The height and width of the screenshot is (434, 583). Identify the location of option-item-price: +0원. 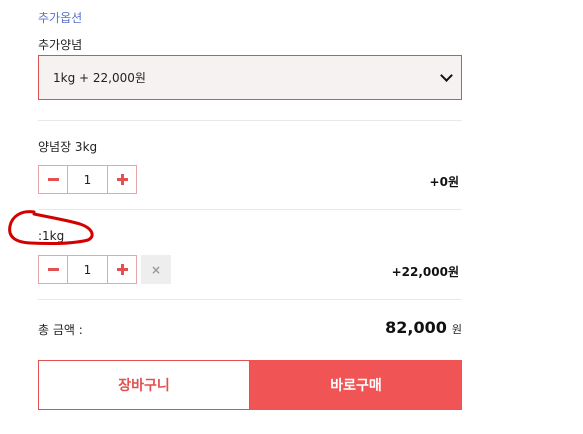
(444, 182).